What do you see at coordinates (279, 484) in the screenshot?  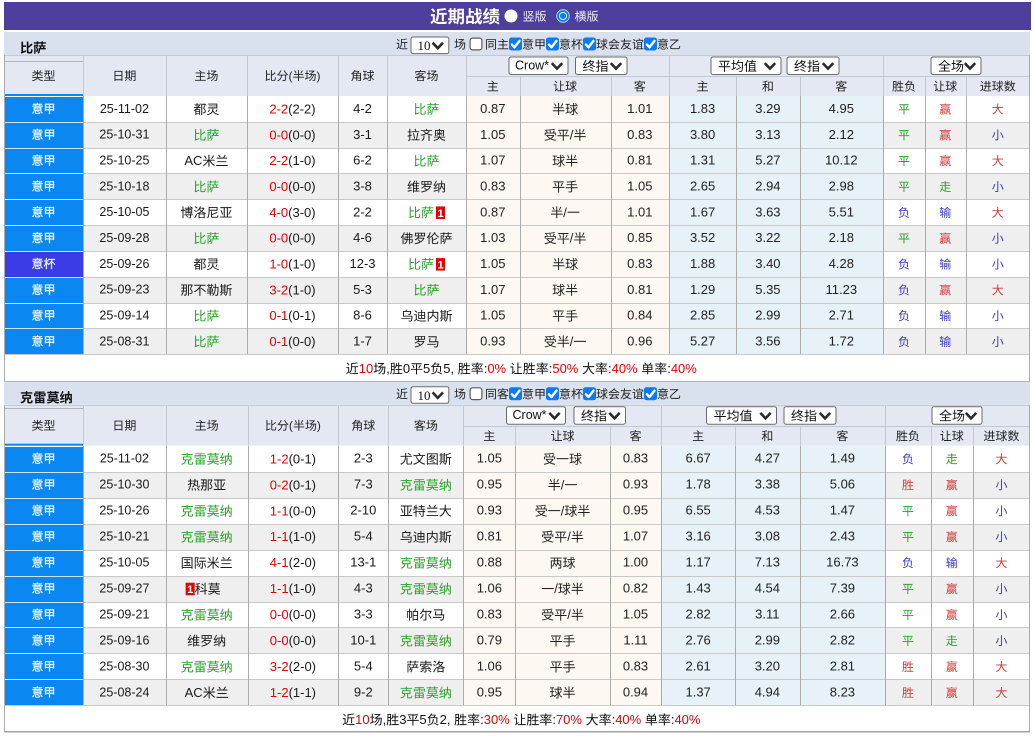 I see `svg-text: 0-2` at bounding box center [279, 484].